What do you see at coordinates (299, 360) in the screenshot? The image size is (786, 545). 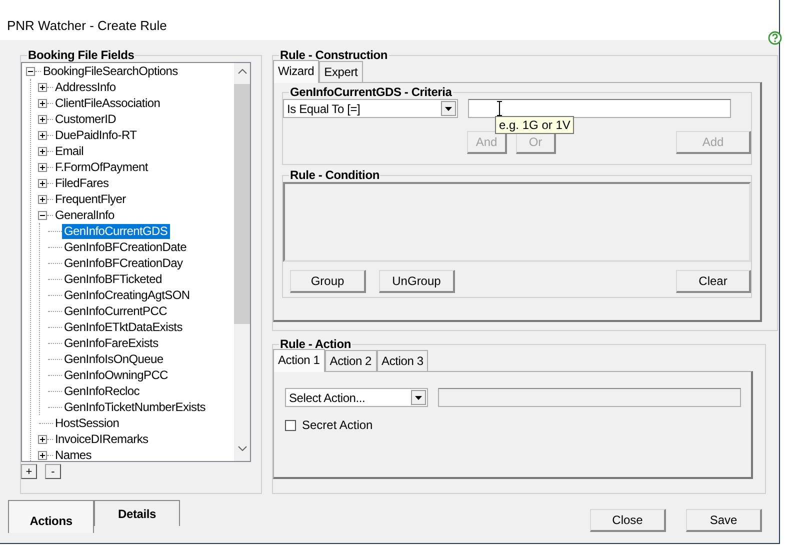 I see `tab: Action 1` at bounding box center [299, 360].